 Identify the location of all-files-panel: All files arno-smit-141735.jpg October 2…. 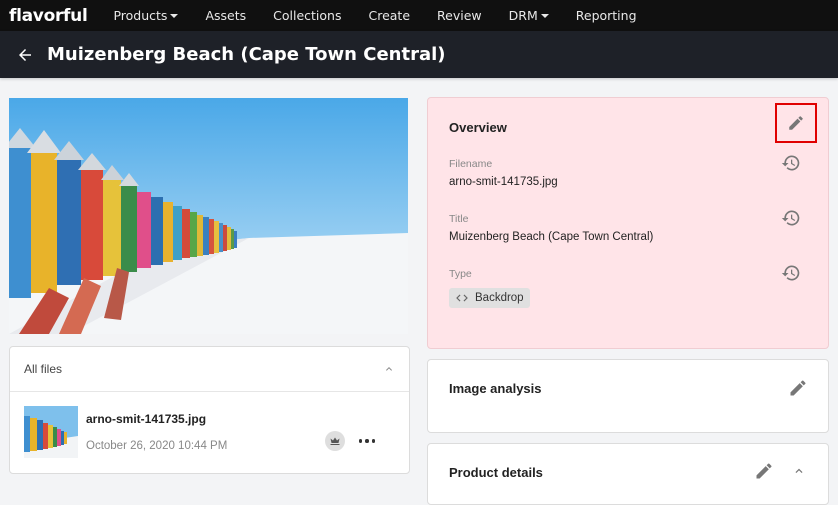
(209, 410).